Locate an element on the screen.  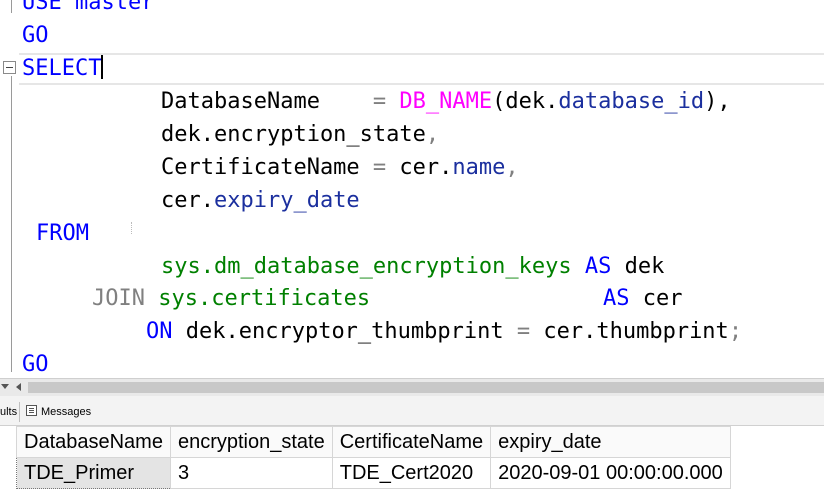
tab-messages-label: Messages is located at coordinates (66, 412).